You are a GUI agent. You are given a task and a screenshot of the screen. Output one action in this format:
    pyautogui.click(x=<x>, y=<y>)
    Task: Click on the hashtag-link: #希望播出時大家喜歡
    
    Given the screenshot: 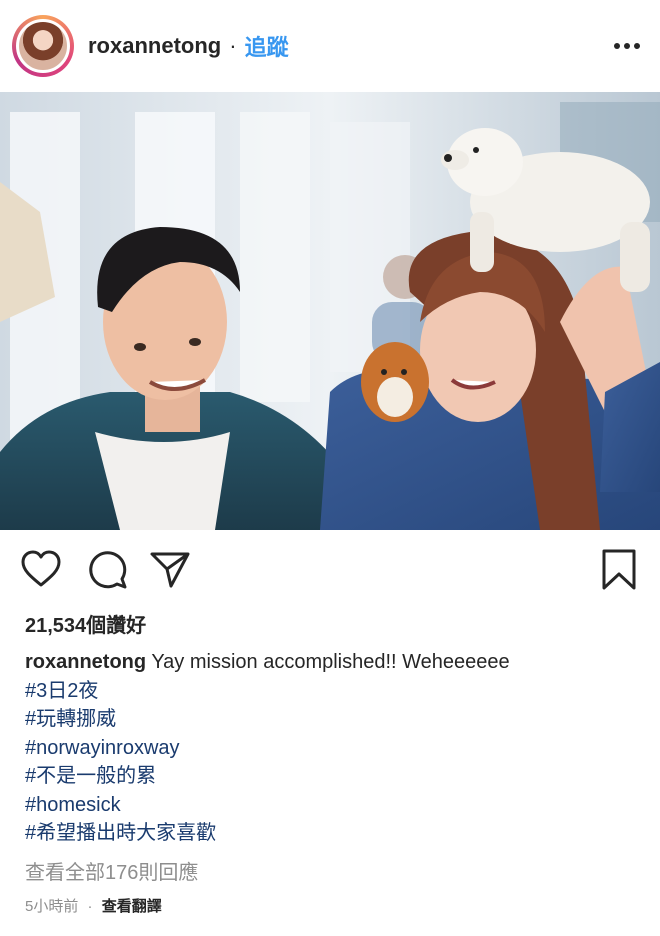 What is the action you would take?
    pyautogui.click(x=267, y=833)
    